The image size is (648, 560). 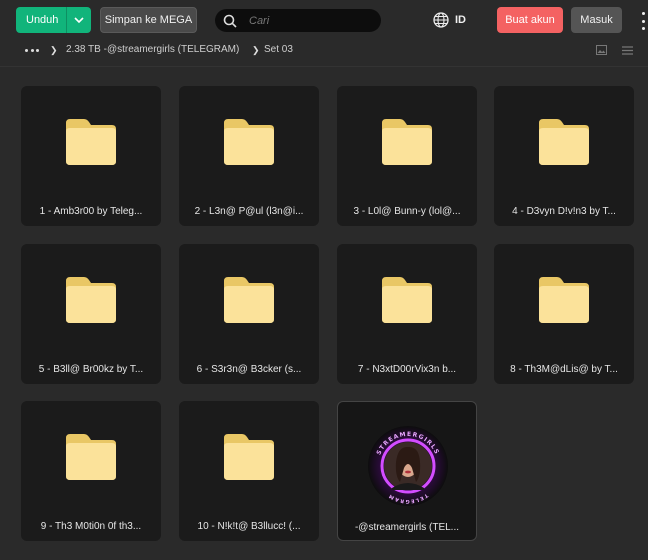 I want to click on top-bar: Unduh Simpan ke MEGA ID Buat akun Masuk, so click(x=324, y=20).